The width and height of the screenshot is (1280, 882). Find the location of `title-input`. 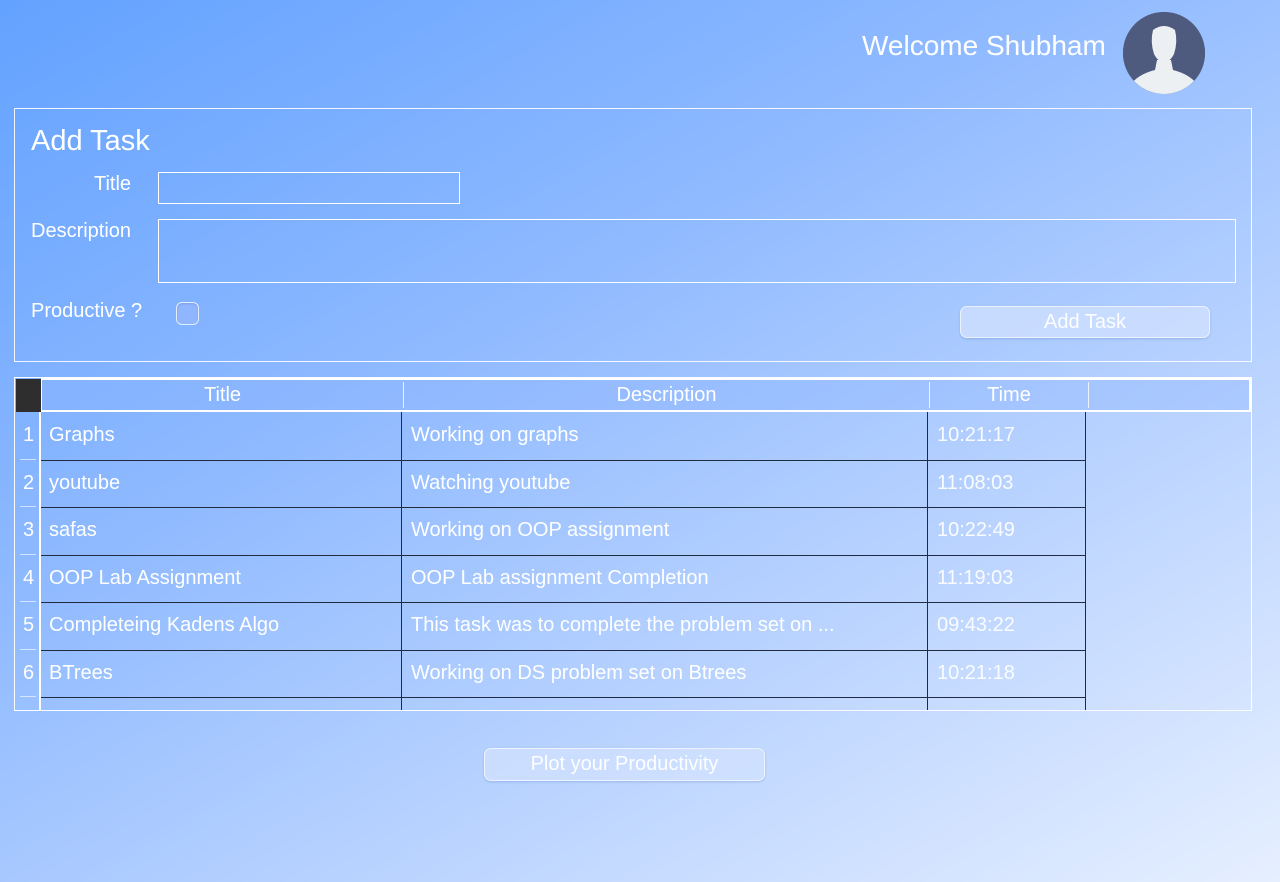

title-input is located at coordinates (309, 188).